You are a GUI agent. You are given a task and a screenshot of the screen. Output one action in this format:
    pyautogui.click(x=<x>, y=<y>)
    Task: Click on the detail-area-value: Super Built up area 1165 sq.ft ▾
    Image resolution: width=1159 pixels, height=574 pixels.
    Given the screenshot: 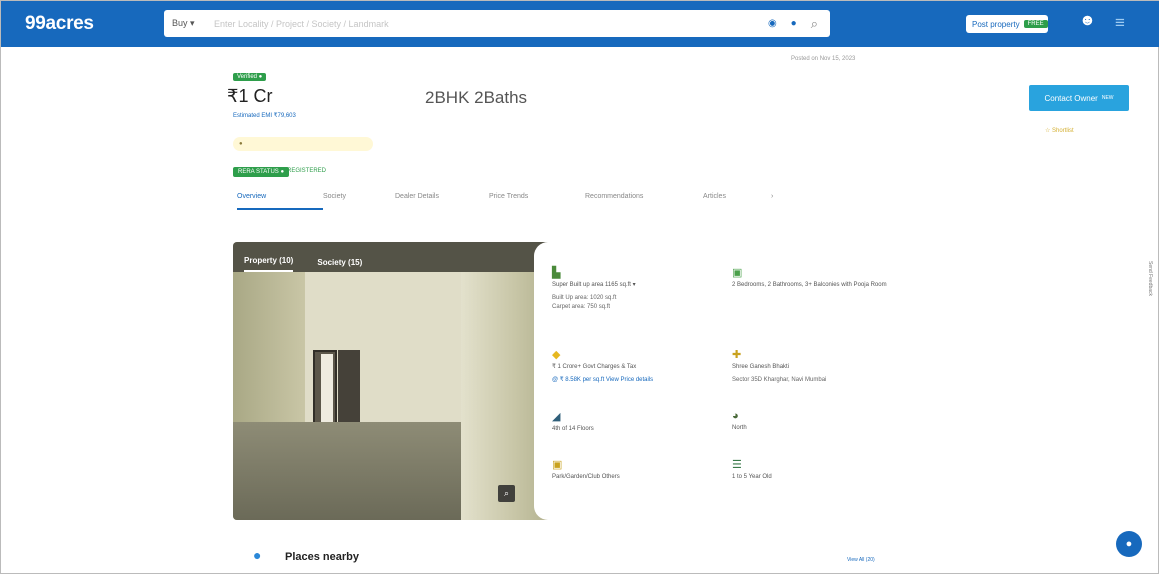 What is the action you would take?
    pyautogui.click(x=632, y=285)
    